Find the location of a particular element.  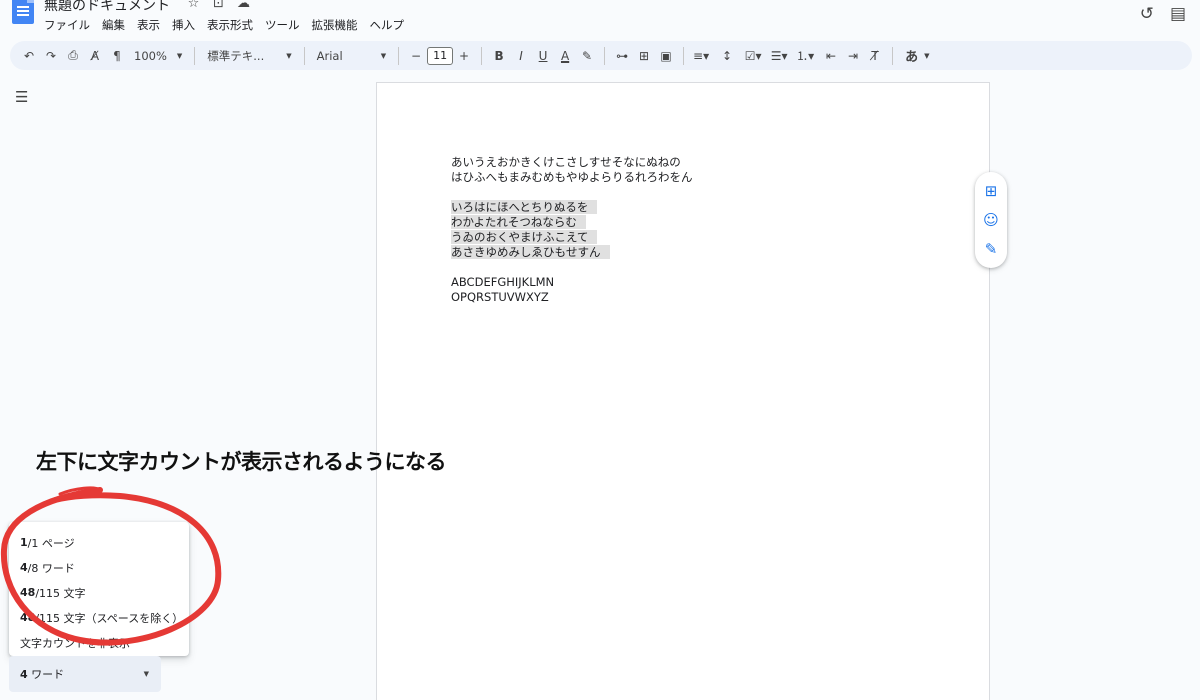

line-spacing-icon: ↕ is located at coordinates (727, 56).